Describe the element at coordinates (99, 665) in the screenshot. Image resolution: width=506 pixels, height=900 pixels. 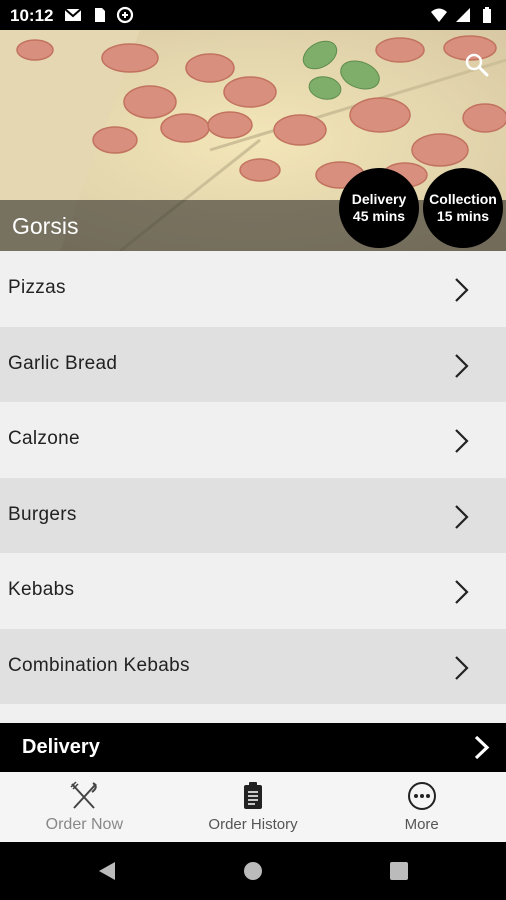
I see `category-label: Combination Kebabs` at that location.